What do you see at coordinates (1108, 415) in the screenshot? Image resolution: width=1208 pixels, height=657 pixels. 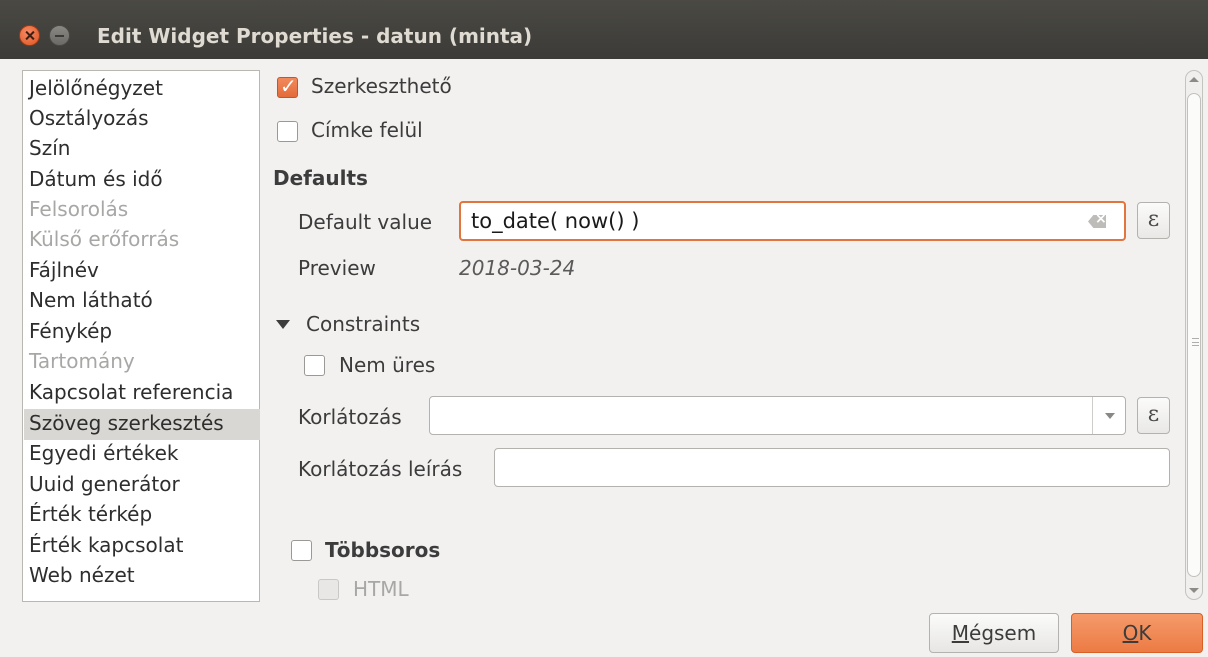 I see `chevron-down-icon` at bounding box center [1108, 415].